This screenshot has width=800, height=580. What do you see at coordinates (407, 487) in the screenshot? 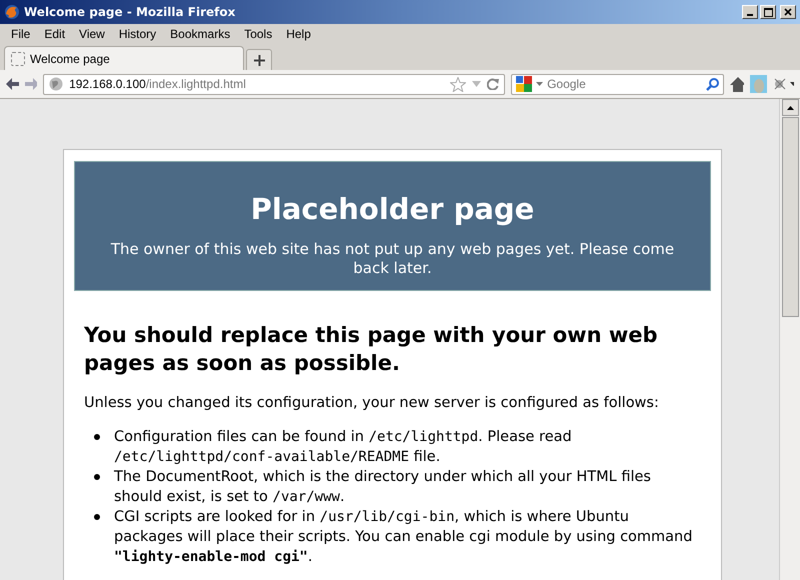
I see `list-item: The DocumentRoot, which is the directory under which all your HTML files should exist, is set to /var/www.` at bounding box center [407, 487].